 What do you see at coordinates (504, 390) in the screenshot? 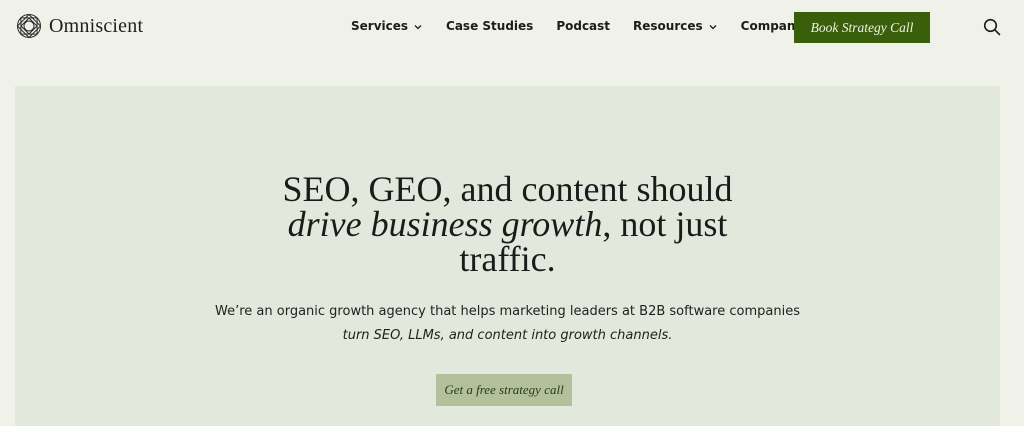
I see `free-strategy-call-button: Get a free strategy call` at bounding box center [504, 390].